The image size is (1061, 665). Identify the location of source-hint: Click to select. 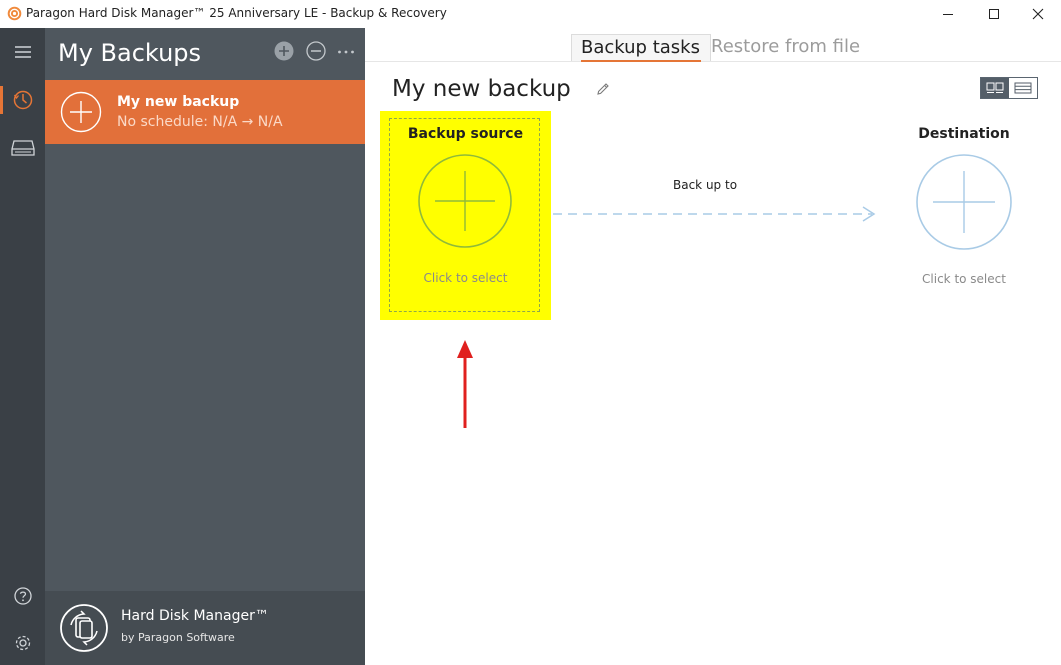
(465, 278).